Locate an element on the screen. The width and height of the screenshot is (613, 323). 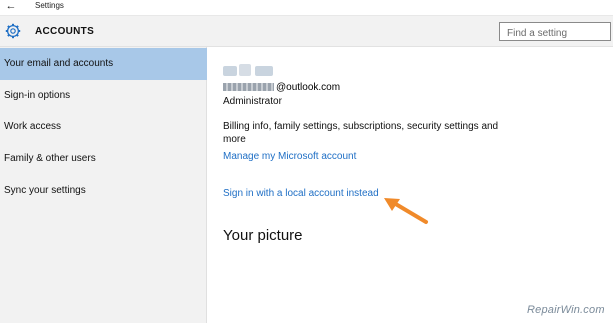
account-role: Administrator is located at coordinates (252, 101).